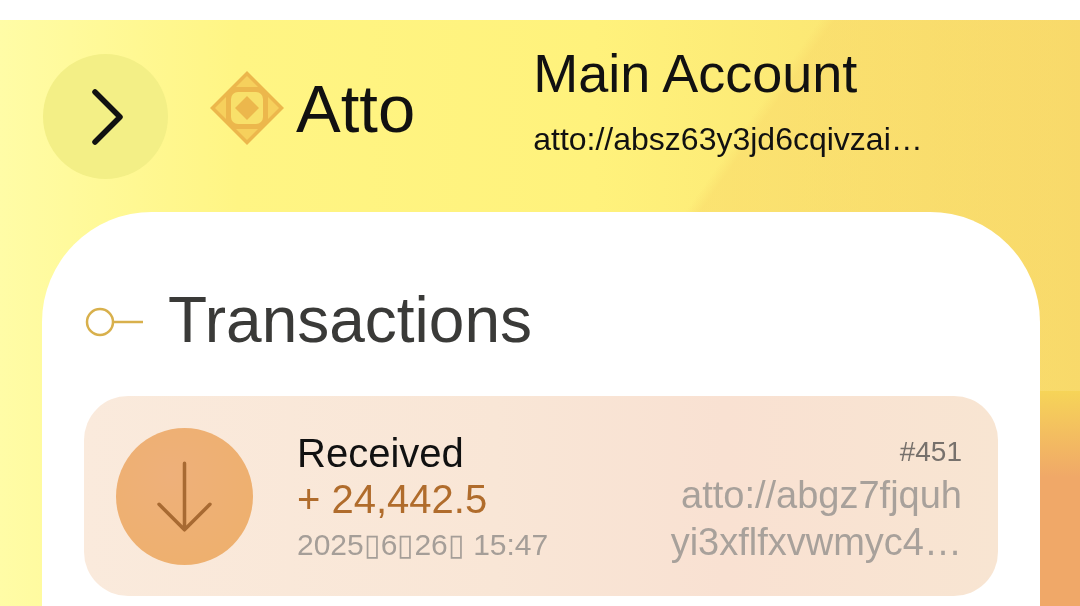 The width and height of the screenshot is (1080, 606). I want to click on account-name: Main Account, so click(696, 74).